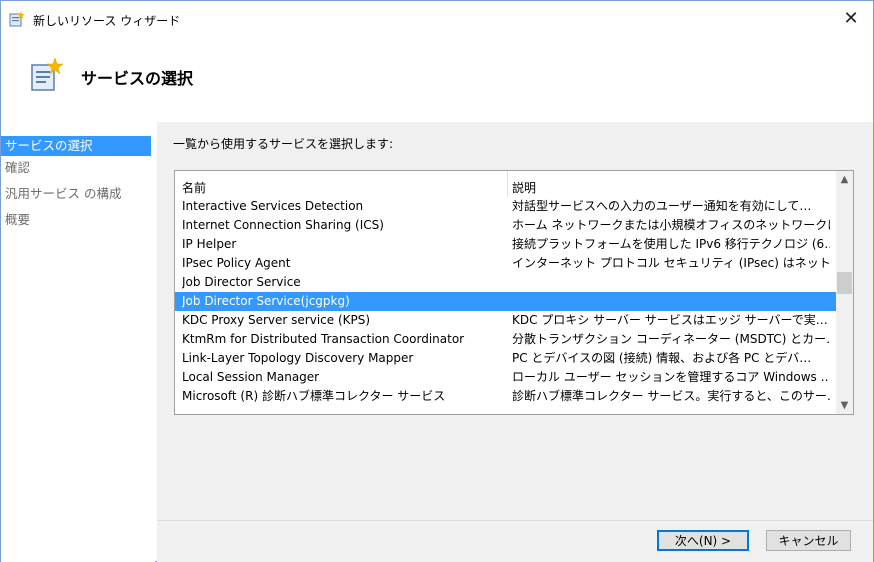 The width and height of the screenshot is (874, 562). What do you see at coordinates (251, 377) in the screenshot?
I see `service-name: Local Session Manager` at bounding box center [251, 377].